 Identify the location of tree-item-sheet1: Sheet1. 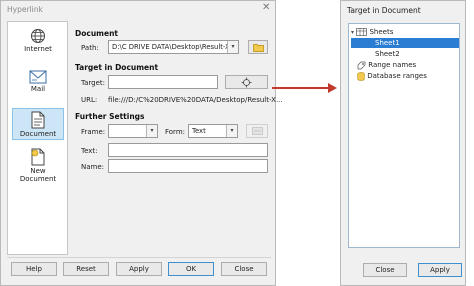
(405, 43).